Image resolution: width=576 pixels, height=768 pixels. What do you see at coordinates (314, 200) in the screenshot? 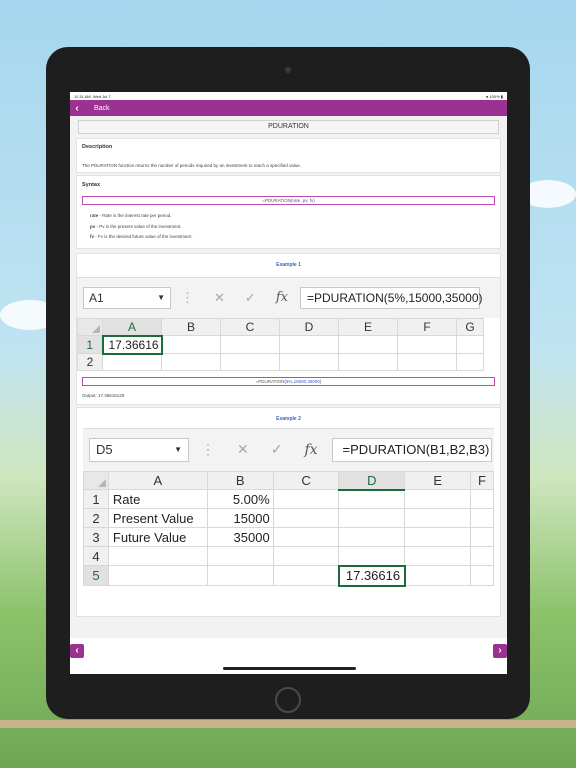
I see `formula-suffix: )` at bounding box center [314, 200].